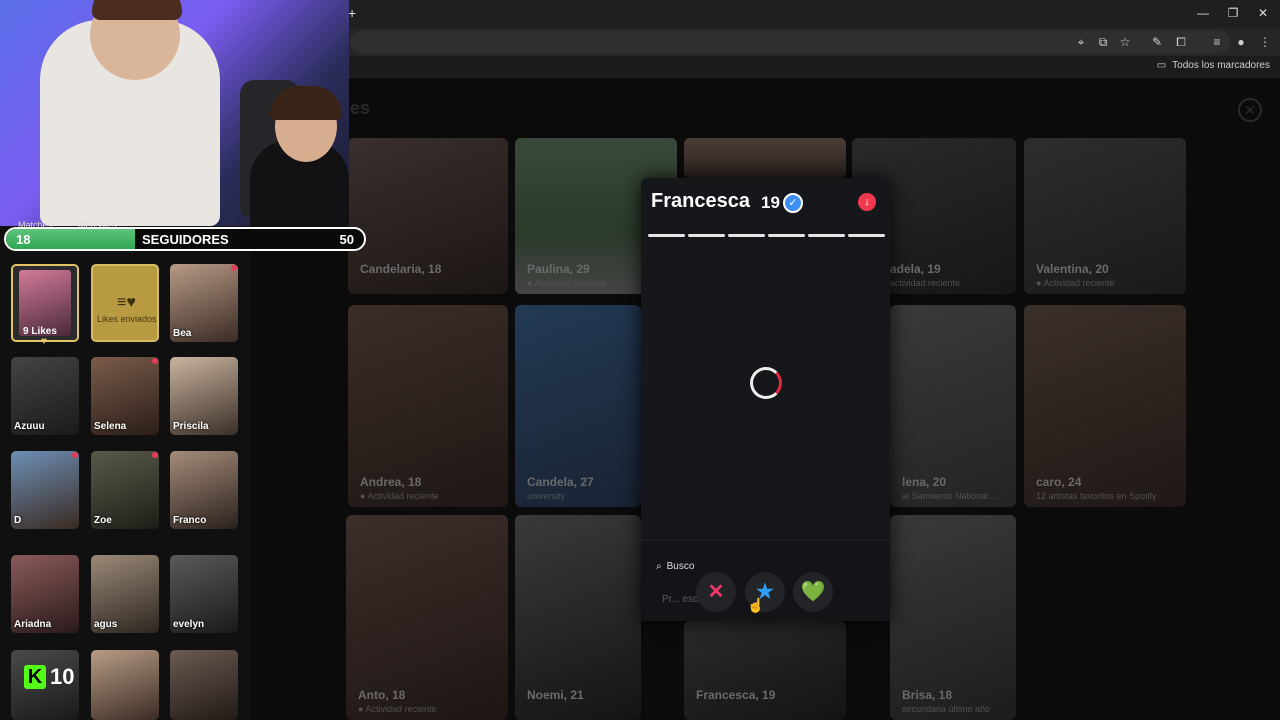  What do you see at coordinates (766, 383) in the screenshot?
I see `loading-spinner-icon` at bounding box center [766, 383].